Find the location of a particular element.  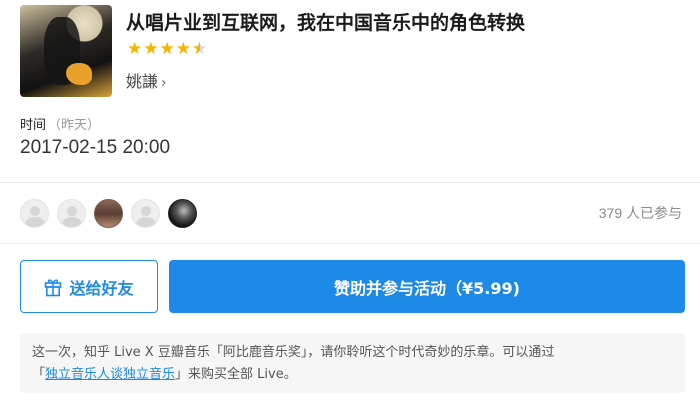

time-value: 2017-02-15 20:00 is located at coordinates (95, 147).